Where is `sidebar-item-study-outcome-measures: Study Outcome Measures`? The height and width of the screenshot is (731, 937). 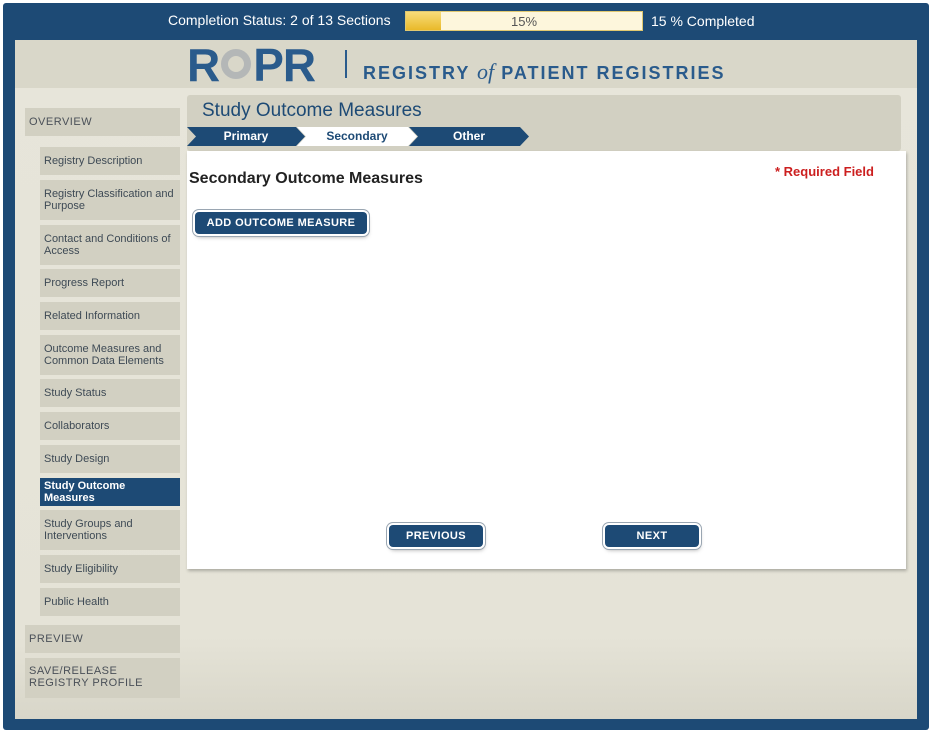 sidebar-item-study-outcome-measures: Study Outcome Measures is located at coordinates (110, 492).